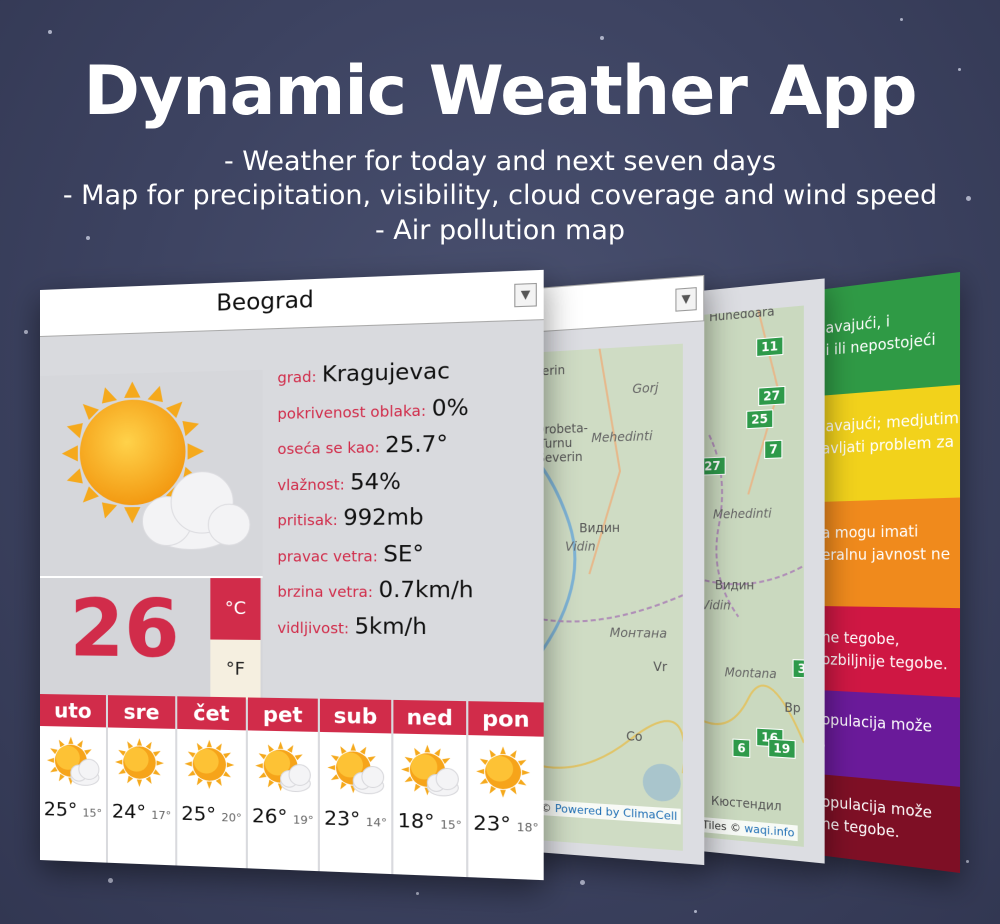 The image size is (1000, 924). What do you see at coordinates (500, 230) in the screenshot?
I see `feature-line: - Air pollution map` at bounding box center [500, 230].